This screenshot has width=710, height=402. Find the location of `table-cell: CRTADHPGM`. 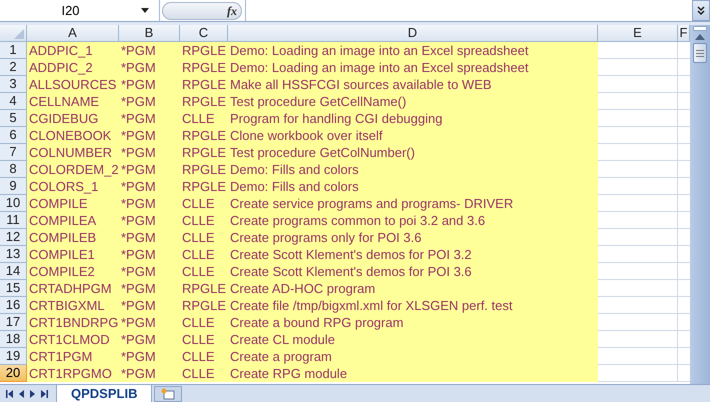

table-cell: CRTADHPGM is located at coordinates (73, 288).